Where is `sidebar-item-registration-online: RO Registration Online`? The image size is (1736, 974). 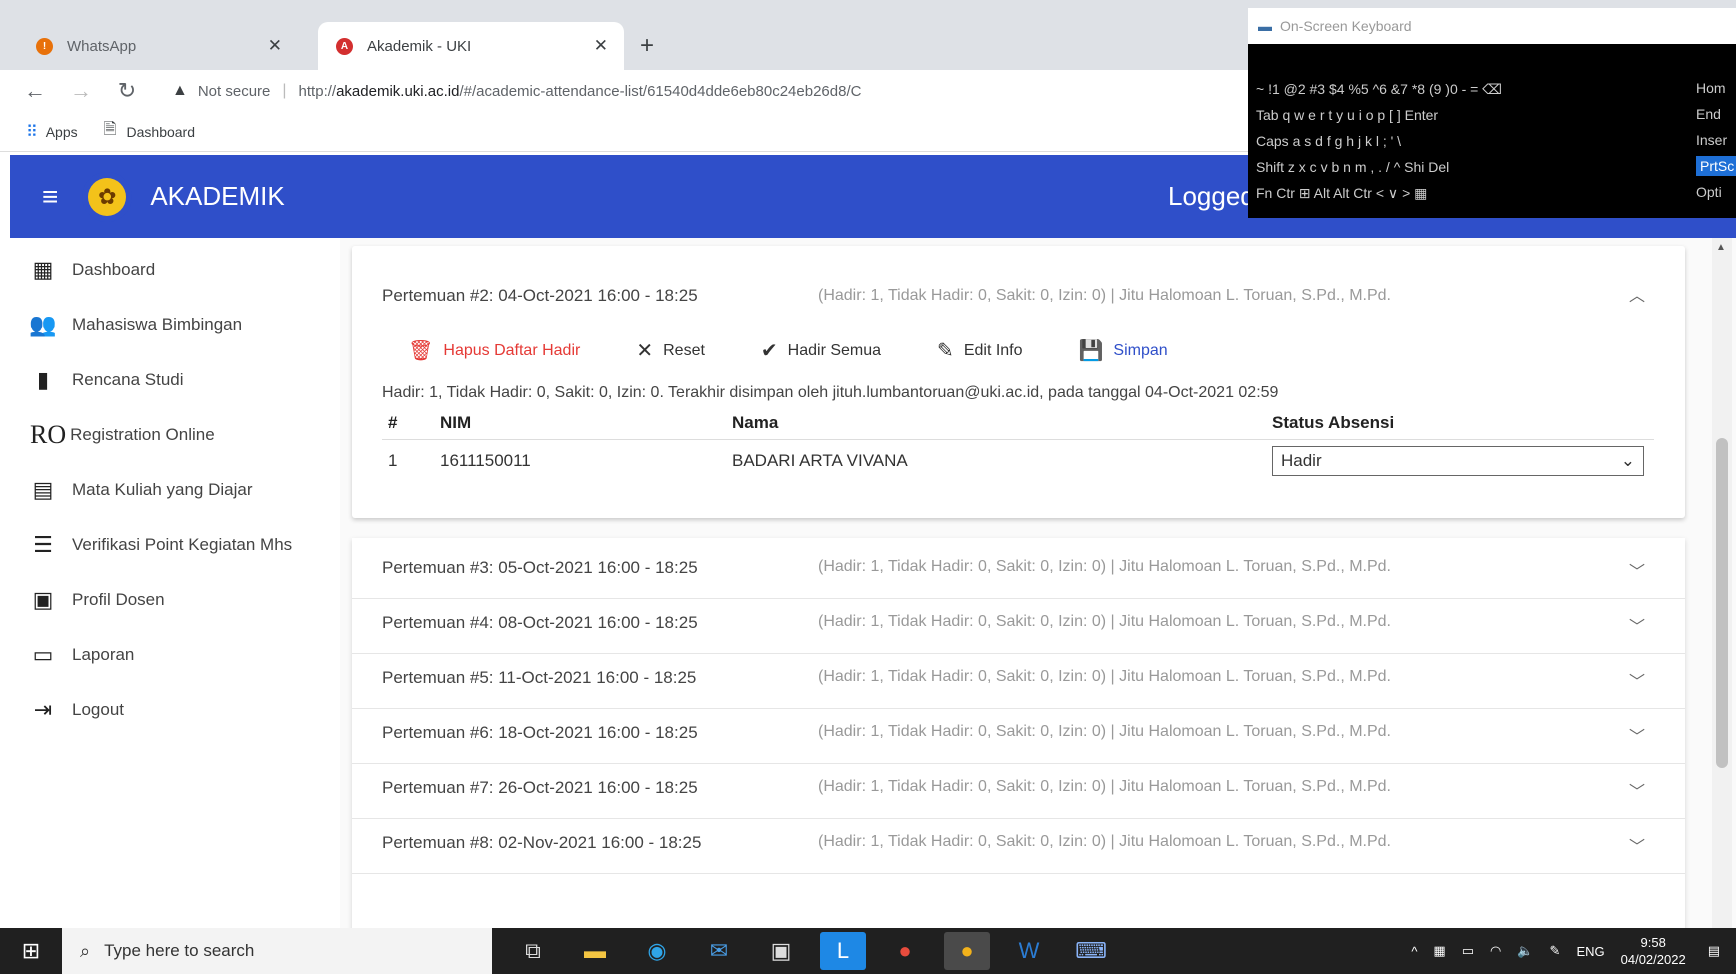 sidebar-item-registration-online: RO Registration Online is located at coordinates (122, 435).